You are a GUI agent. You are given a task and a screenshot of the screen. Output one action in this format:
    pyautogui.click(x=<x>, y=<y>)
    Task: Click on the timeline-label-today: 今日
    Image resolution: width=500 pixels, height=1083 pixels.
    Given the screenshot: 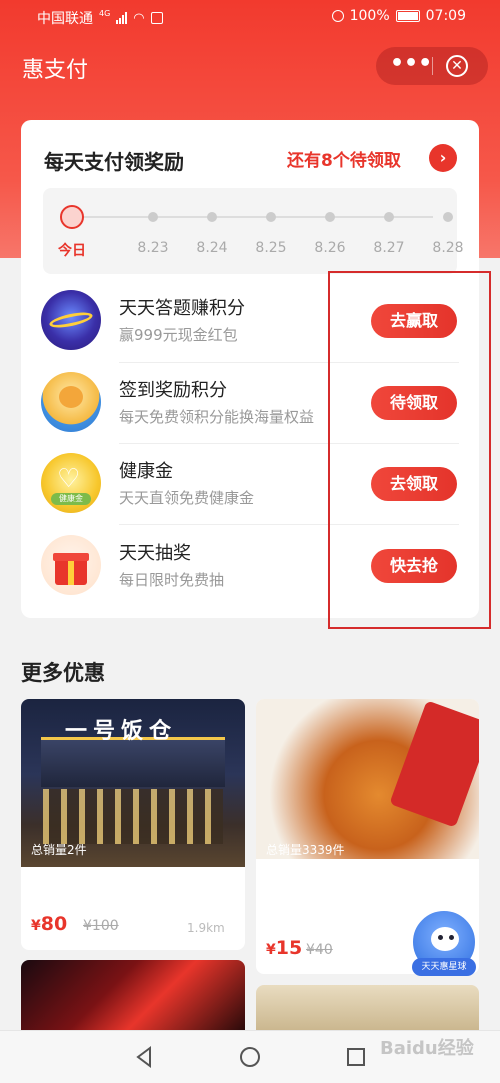 What is the action you would take?
    pyautogui.click(x=72, y=251)
    